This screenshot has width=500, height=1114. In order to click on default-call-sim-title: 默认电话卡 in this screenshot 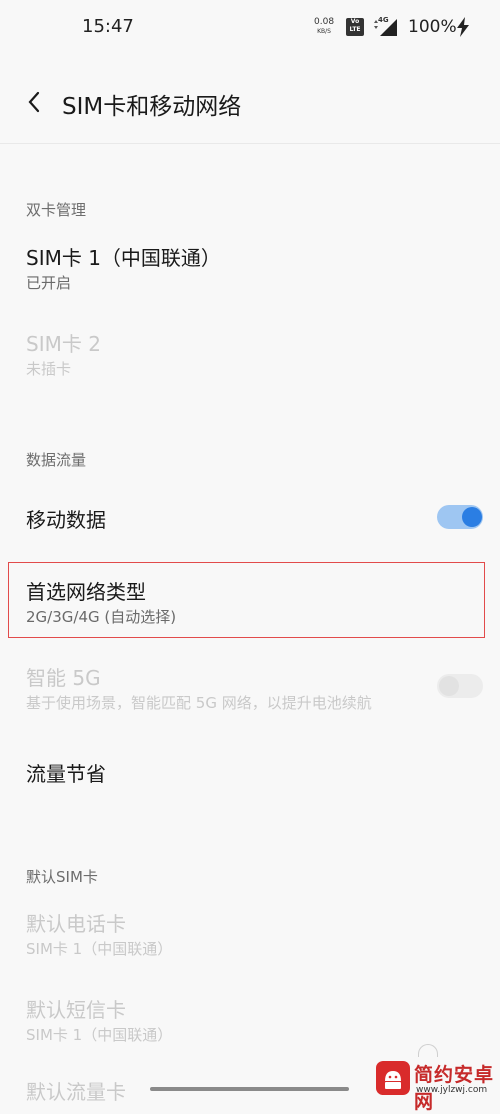, I will do `click(76, 924)`.